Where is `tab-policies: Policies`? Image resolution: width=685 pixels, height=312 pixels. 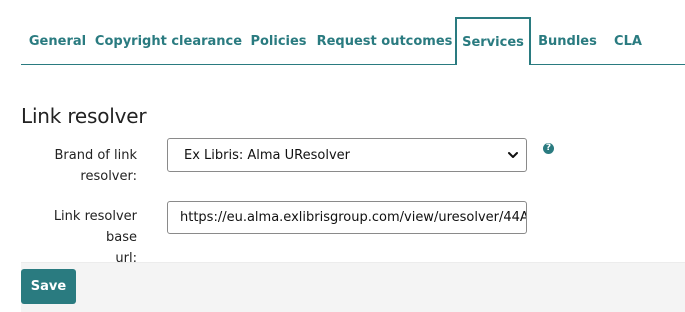
tab-policies: Policies is located at coordinates (278, 41).